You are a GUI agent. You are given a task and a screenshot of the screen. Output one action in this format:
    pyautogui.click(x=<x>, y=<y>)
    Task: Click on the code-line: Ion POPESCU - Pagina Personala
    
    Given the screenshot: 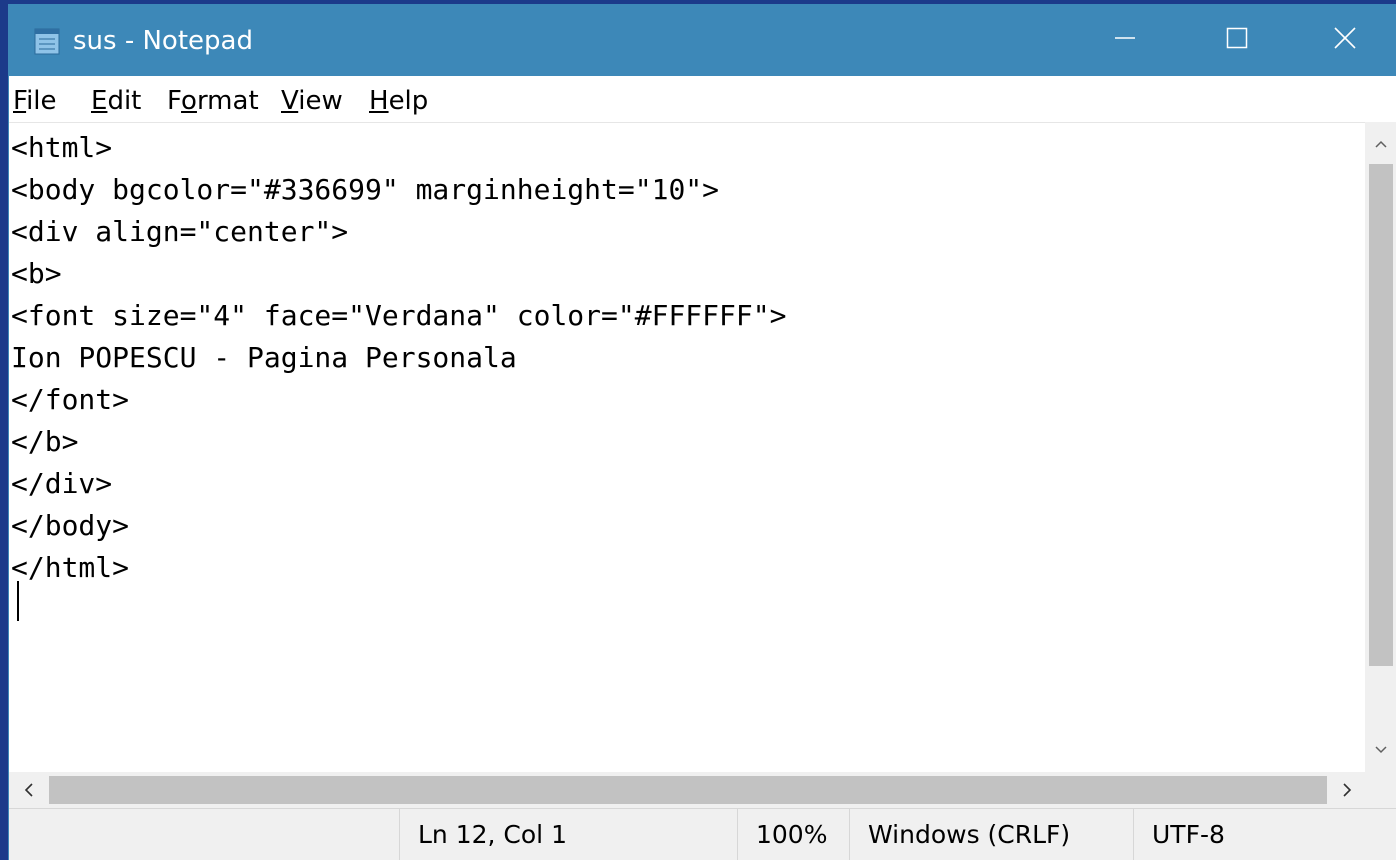 What is the action you would take?
    pyautogui.click(x=264, y=357)
    